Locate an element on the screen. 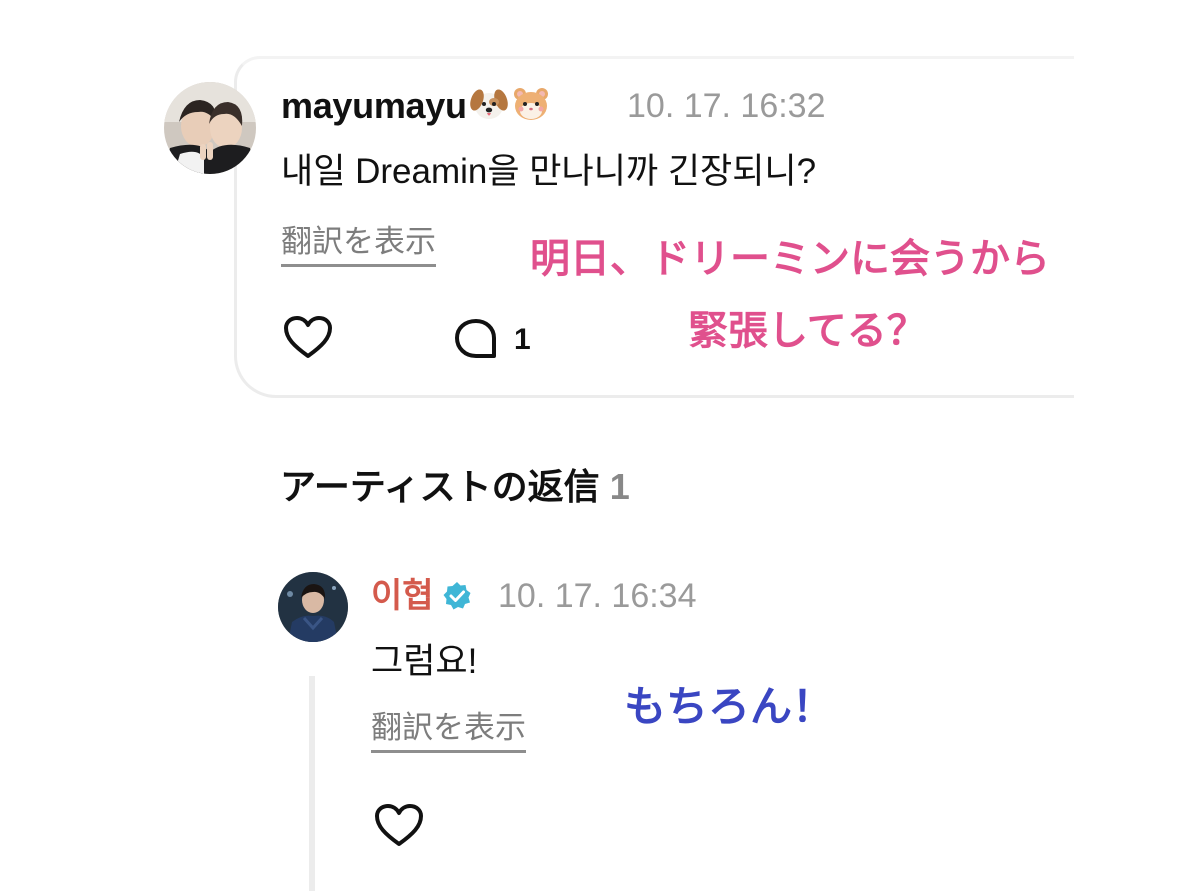  user-avatar is located at coordinates (210, 128).